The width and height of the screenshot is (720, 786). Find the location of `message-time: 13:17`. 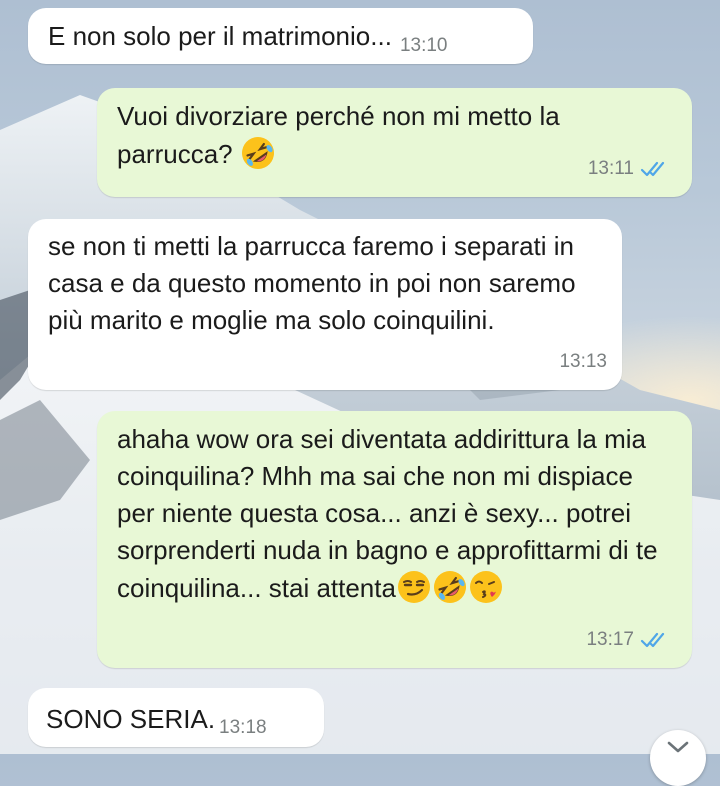

message-time: 13:17 is located at coordinates (610, 639).